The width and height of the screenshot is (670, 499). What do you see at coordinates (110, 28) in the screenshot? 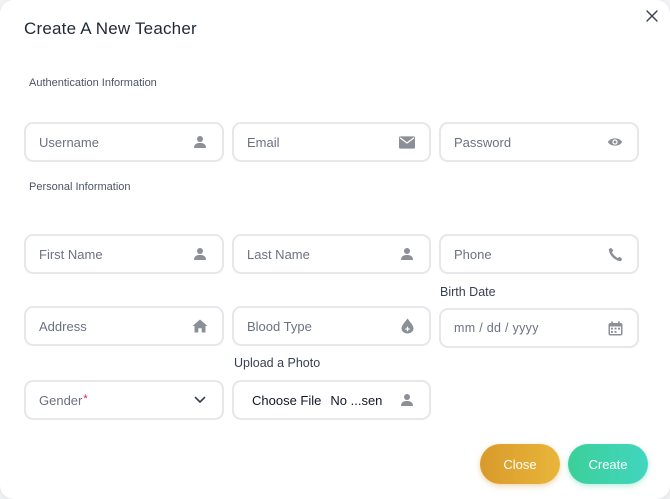
I see `modal-title: Create A New Teacher` at bounding box center [110, 28].